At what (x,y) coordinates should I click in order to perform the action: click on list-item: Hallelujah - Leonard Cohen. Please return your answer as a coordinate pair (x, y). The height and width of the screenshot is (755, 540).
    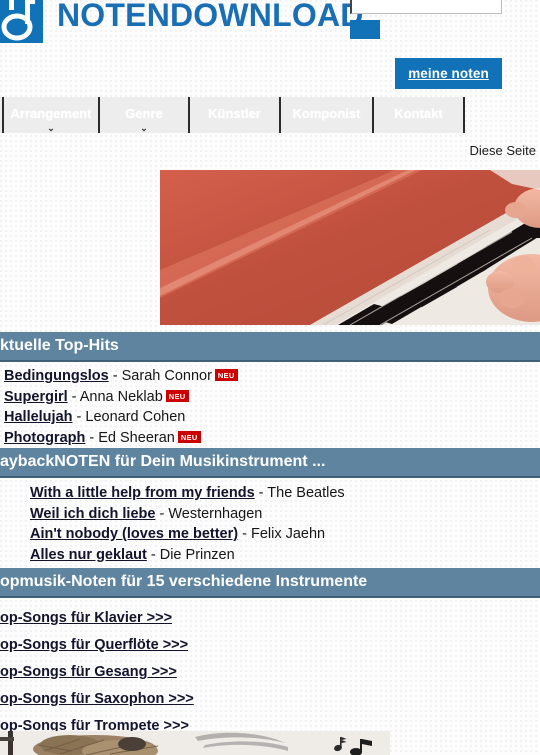
    Looking at the image, I should click on (272, 417).